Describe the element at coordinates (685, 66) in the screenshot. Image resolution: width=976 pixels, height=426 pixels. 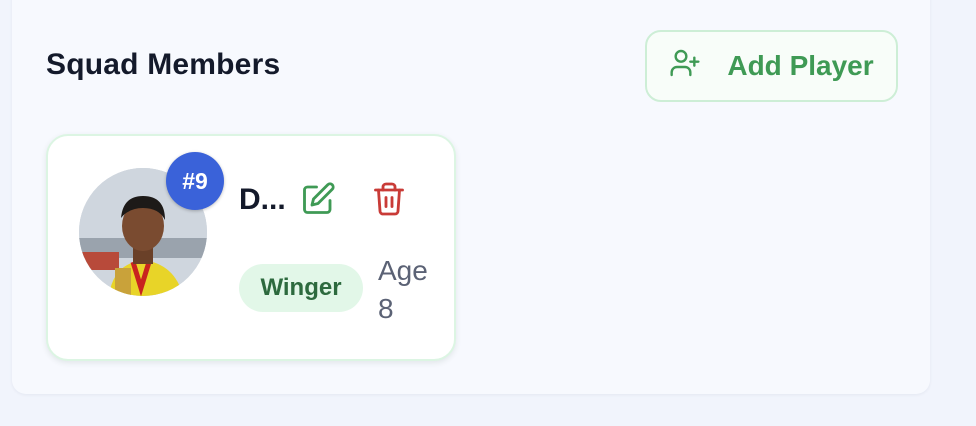
I see `user-plus-icon` at that location.